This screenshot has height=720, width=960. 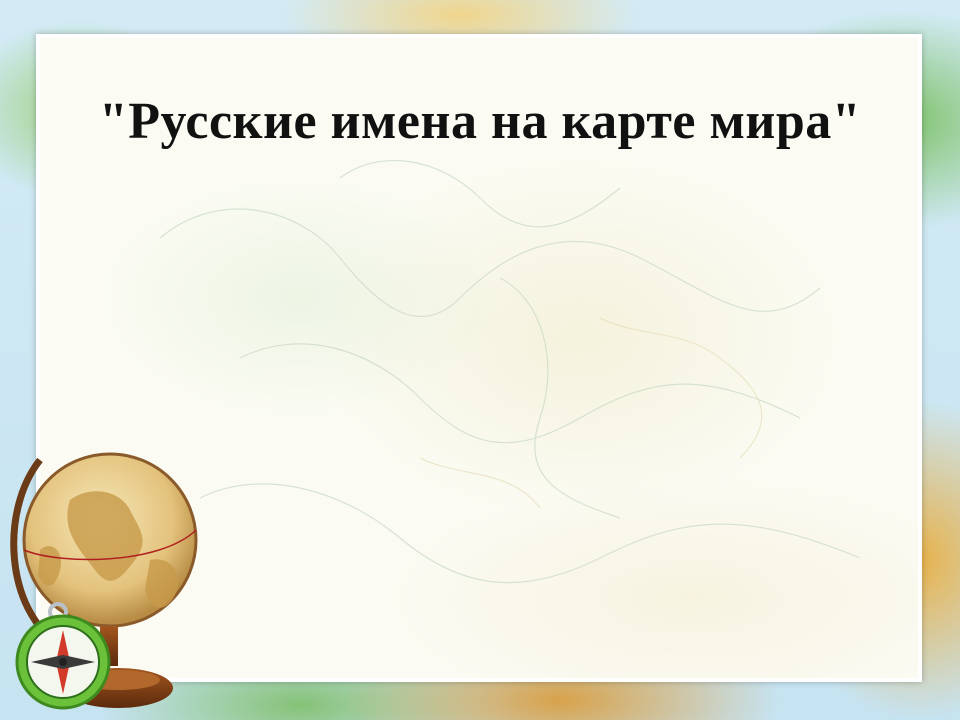 What do you see at coordinates (480, 121) in the screenshot?
I see `slide-title: "Русские имена на карте мира"` at bounding box center [480, 121].